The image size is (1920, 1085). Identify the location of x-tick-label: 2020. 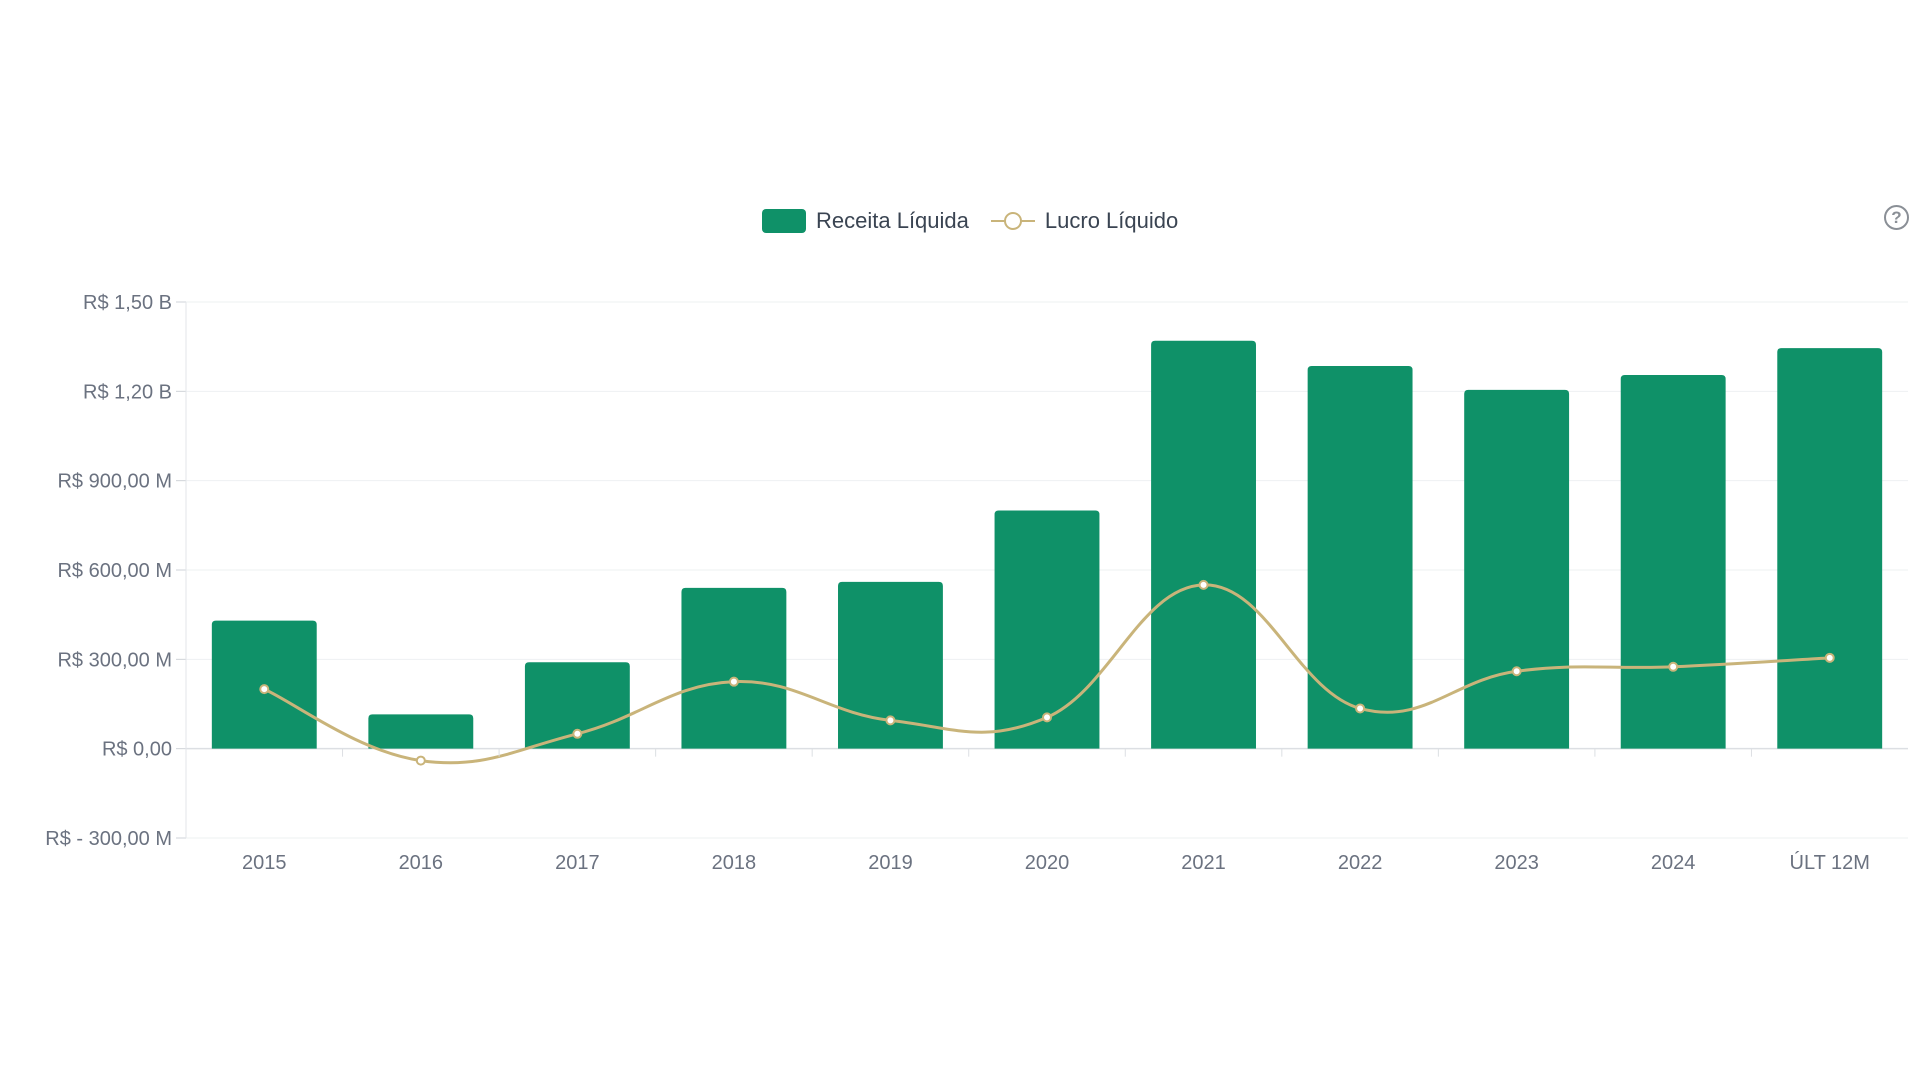
(1047, 863).